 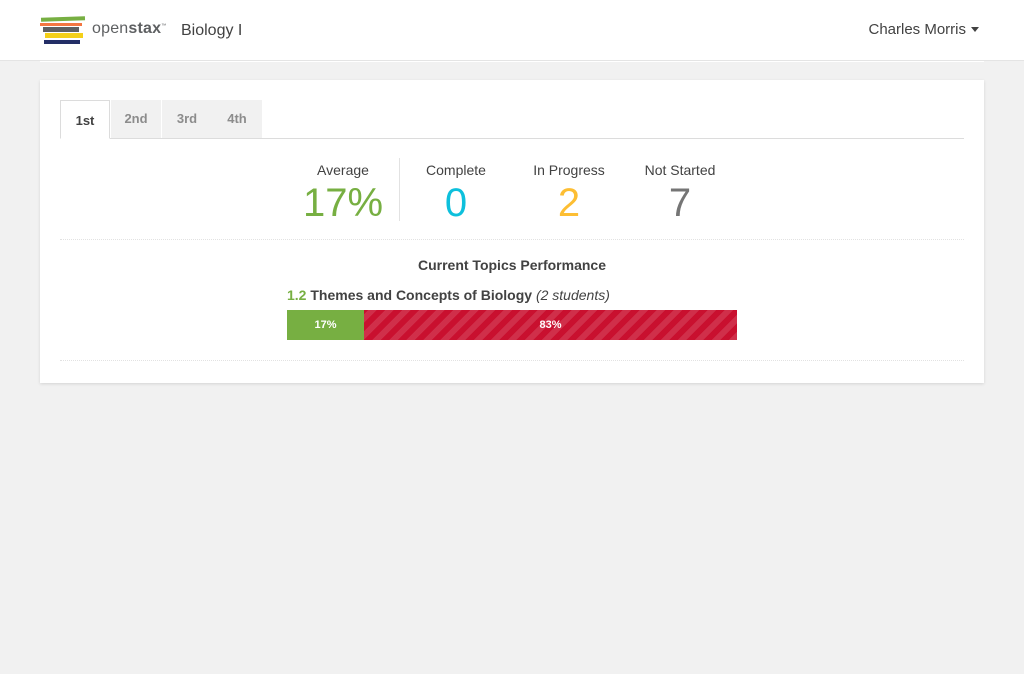 What do you see at coordinates (569, 203) in the screenshot?
I see `stat-in-progress-value: 2` at bounding box center [569, 203].